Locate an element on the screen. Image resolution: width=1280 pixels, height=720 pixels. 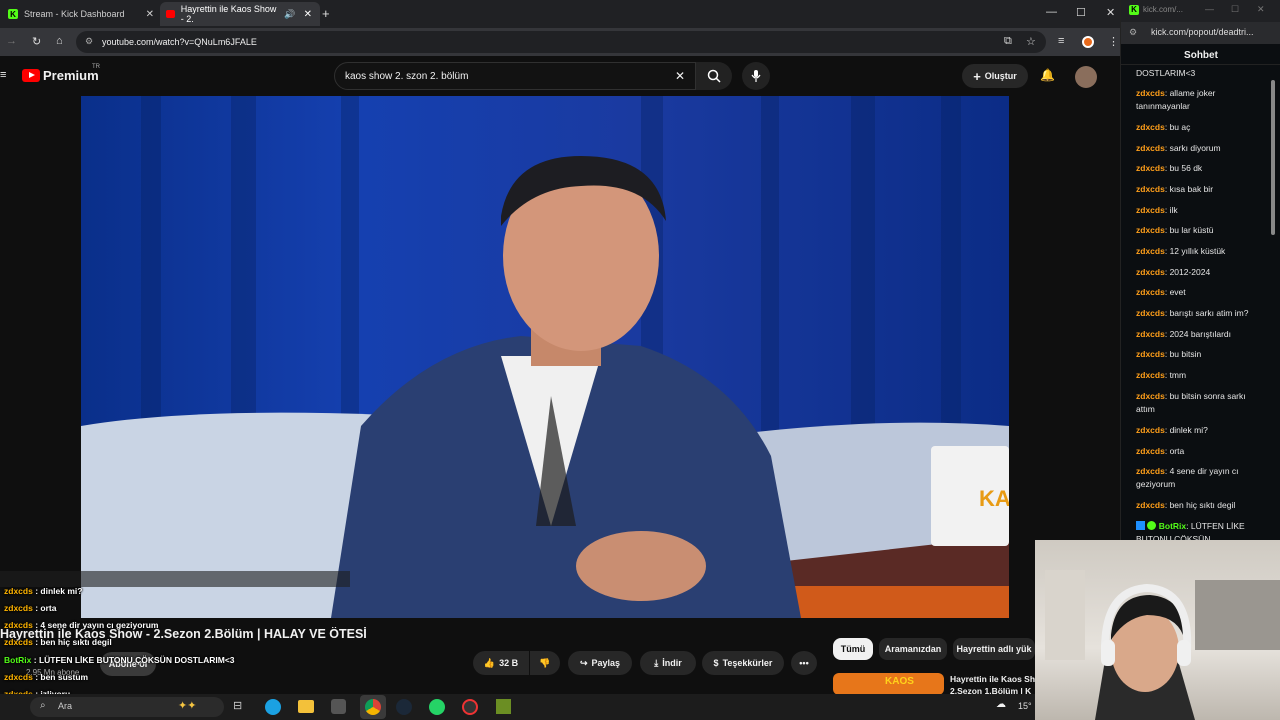
reload-icon: ↻ is located at coordinates (36, 41).